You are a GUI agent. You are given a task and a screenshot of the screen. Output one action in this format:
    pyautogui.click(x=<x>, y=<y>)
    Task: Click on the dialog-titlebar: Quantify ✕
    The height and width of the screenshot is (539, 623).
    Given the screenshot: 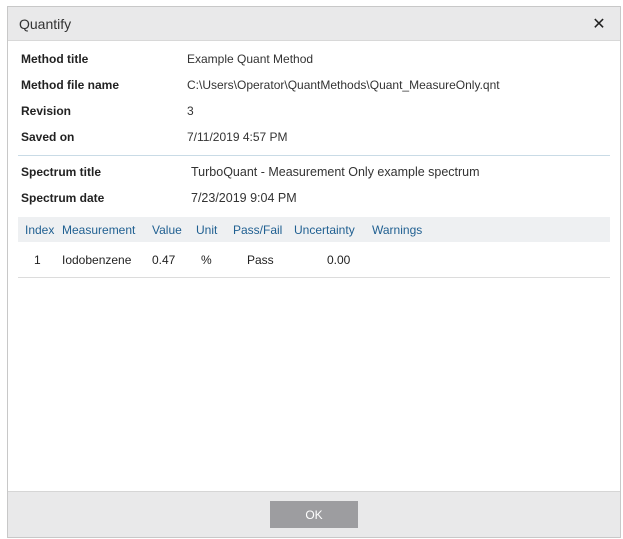 What is the action you would take?
    pyautogui.click(x=314, y=24)
    